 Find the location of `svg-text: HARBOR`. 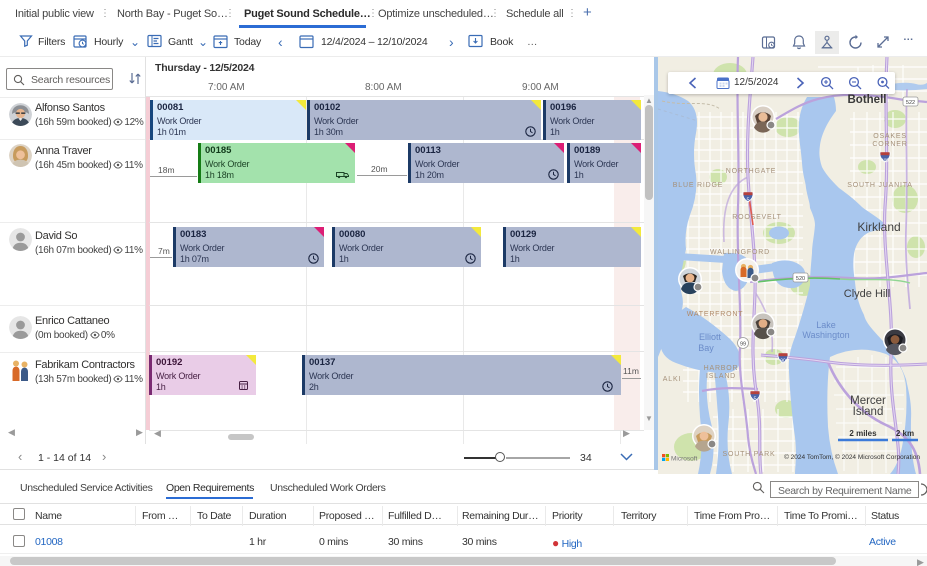

svg-text: HARBOR is located at coordinates (721, 368).